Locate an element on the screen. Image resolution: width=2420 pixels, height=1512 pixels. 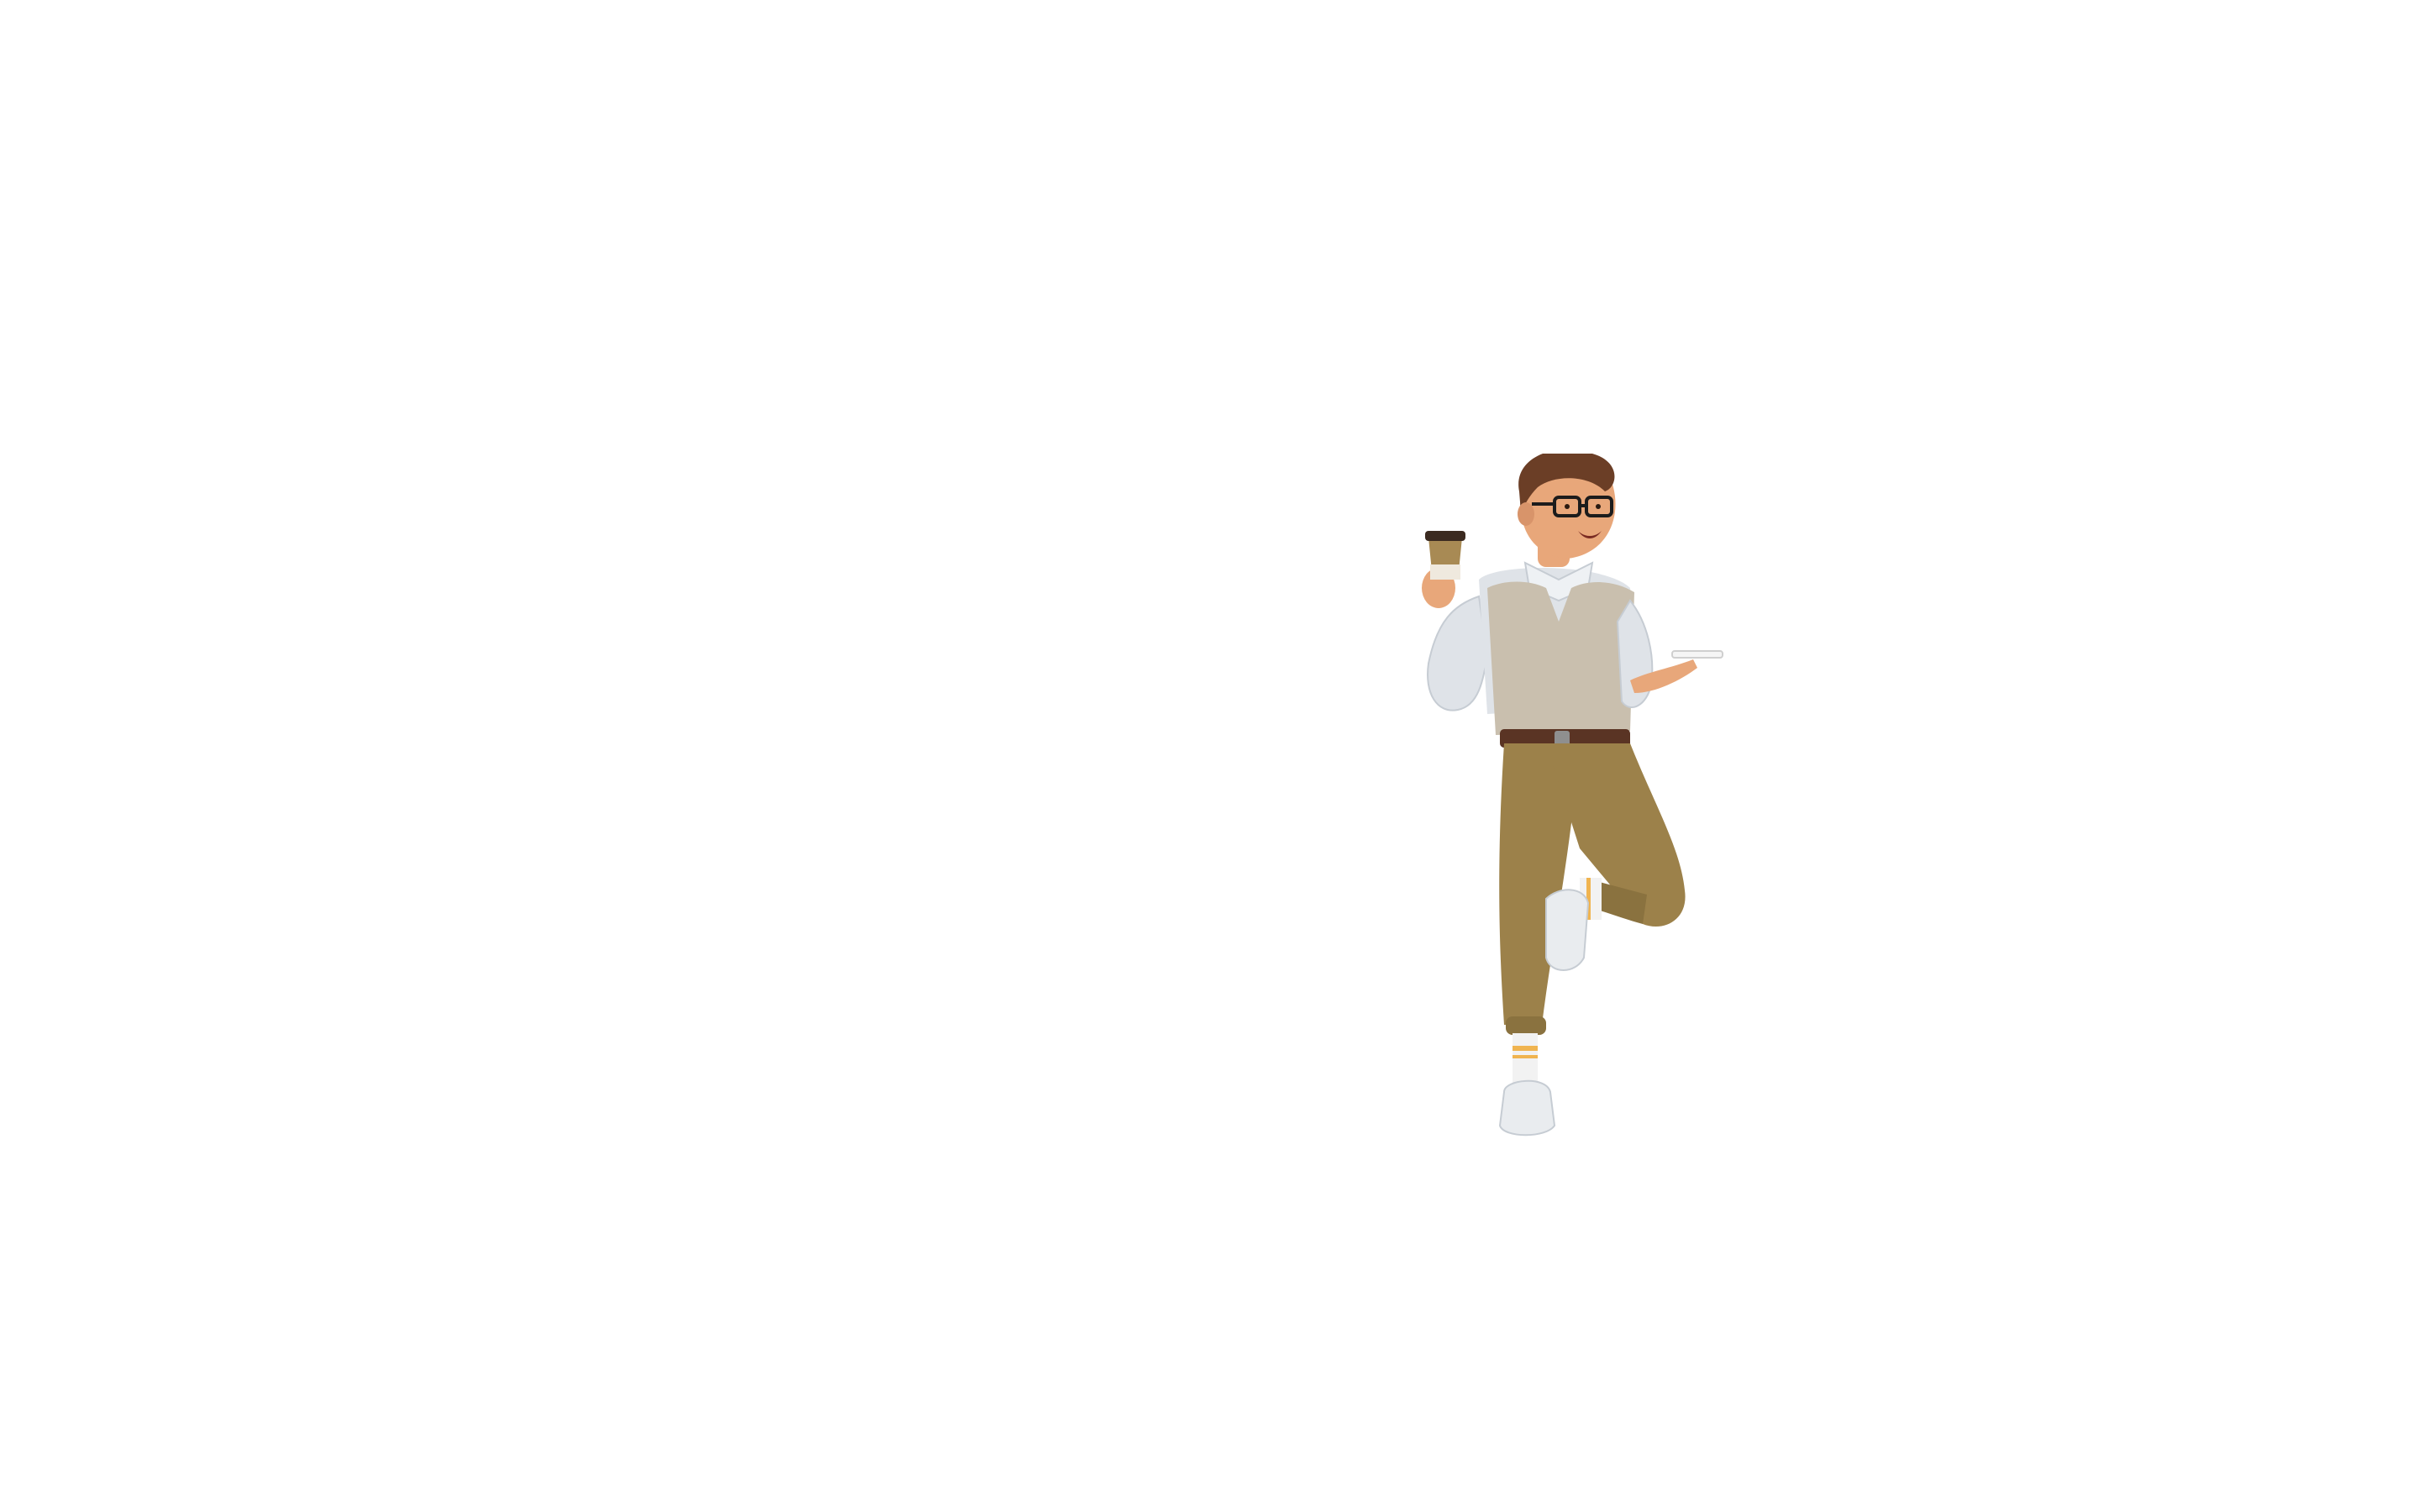
character-illustration is located at coordinates (1572, 795).